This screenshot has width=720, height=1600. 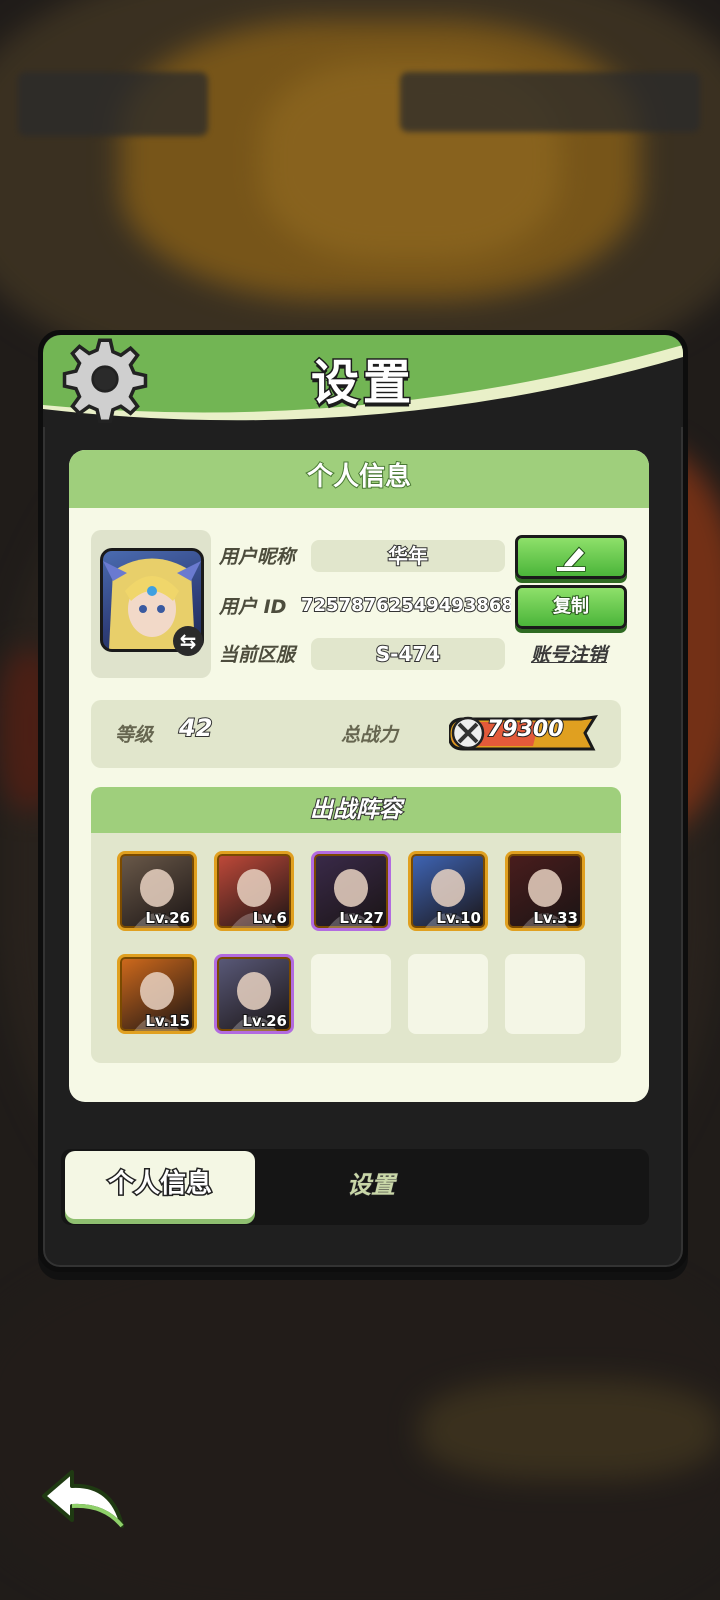 I want to click on hero-slot: Lv.15, so click(x=157, y=994).